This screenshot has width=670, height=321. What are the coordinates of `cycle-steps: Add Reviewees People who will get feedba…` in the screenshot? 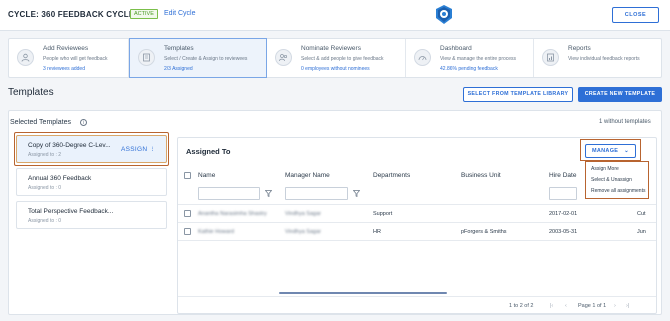 It's located at (335, 58).